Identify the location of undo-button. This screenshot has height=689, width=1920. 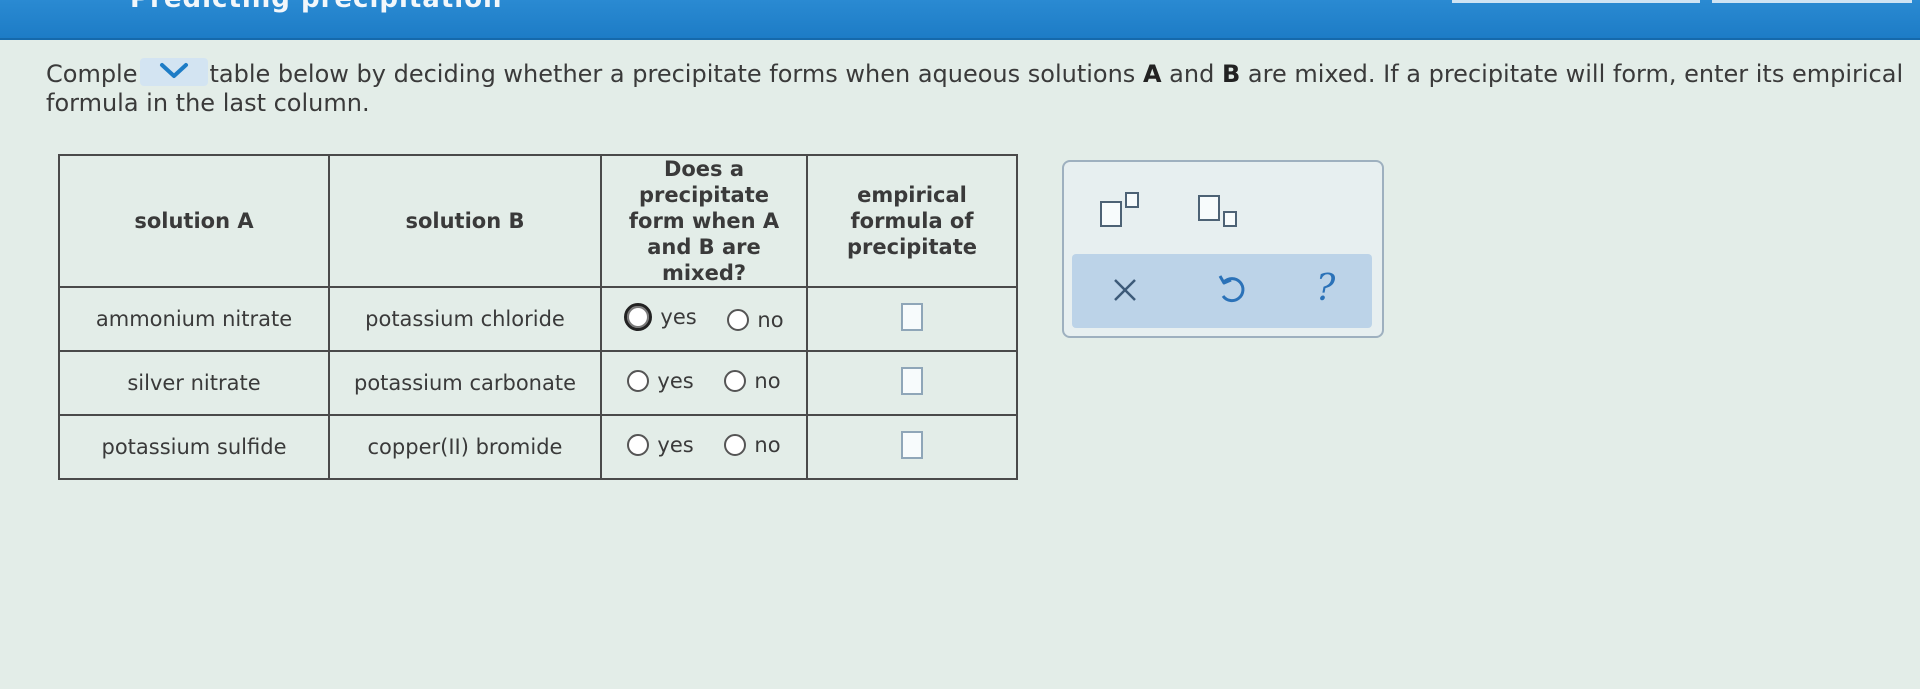
(1231, 293).